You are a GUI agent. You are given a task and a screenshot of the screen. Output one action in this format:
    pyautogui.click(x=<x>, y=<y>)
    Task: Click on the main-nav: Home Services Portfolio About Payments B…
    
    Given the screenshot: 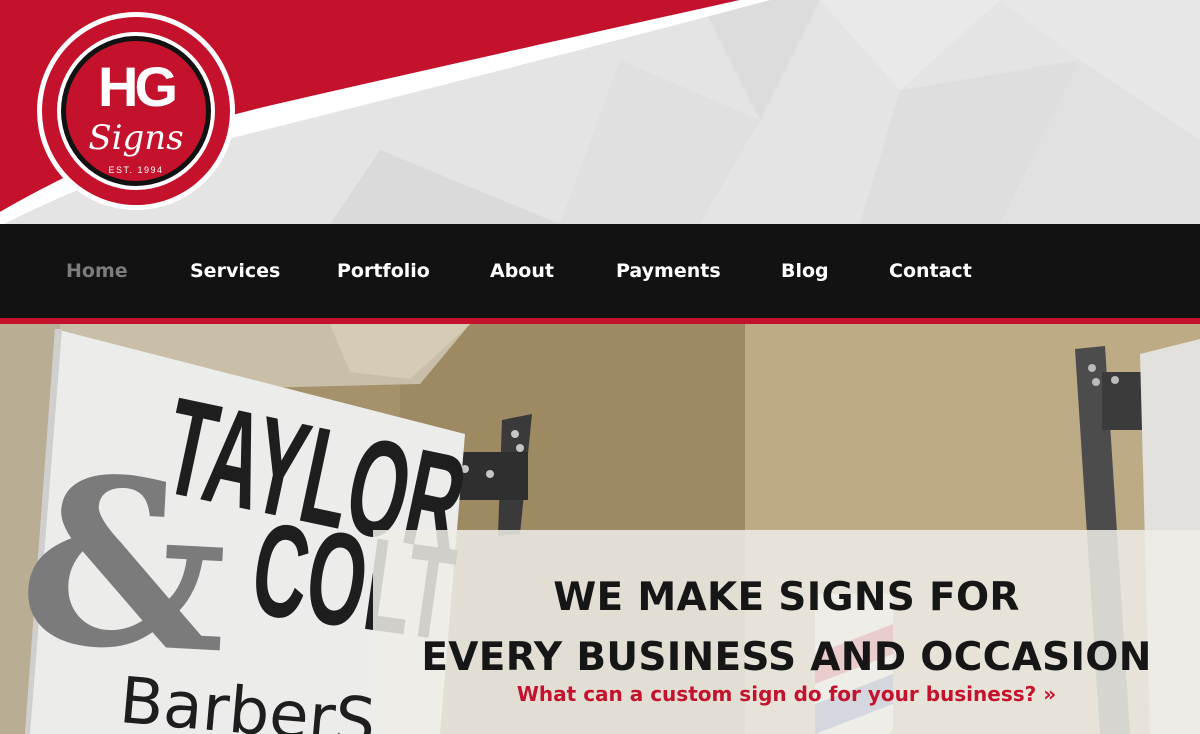 What is the action you would take?
    pyautogui.click(x=600, y=271)
    